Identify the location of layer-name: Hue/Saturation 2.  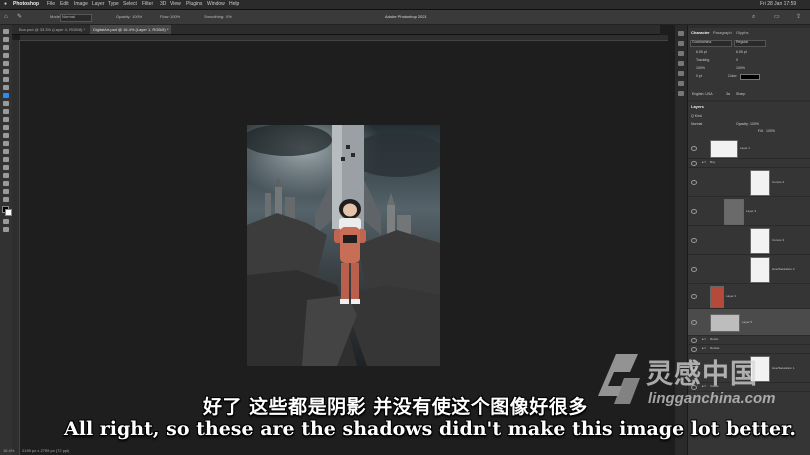
(783, 269).